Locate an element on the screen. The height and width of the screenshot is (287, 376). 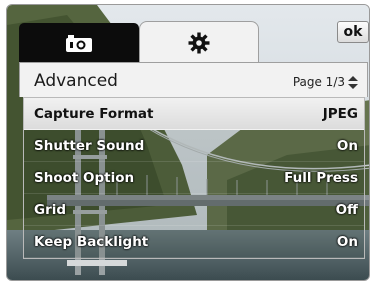
menu-item-label: Capture Format is located at coordinates (94, 113).